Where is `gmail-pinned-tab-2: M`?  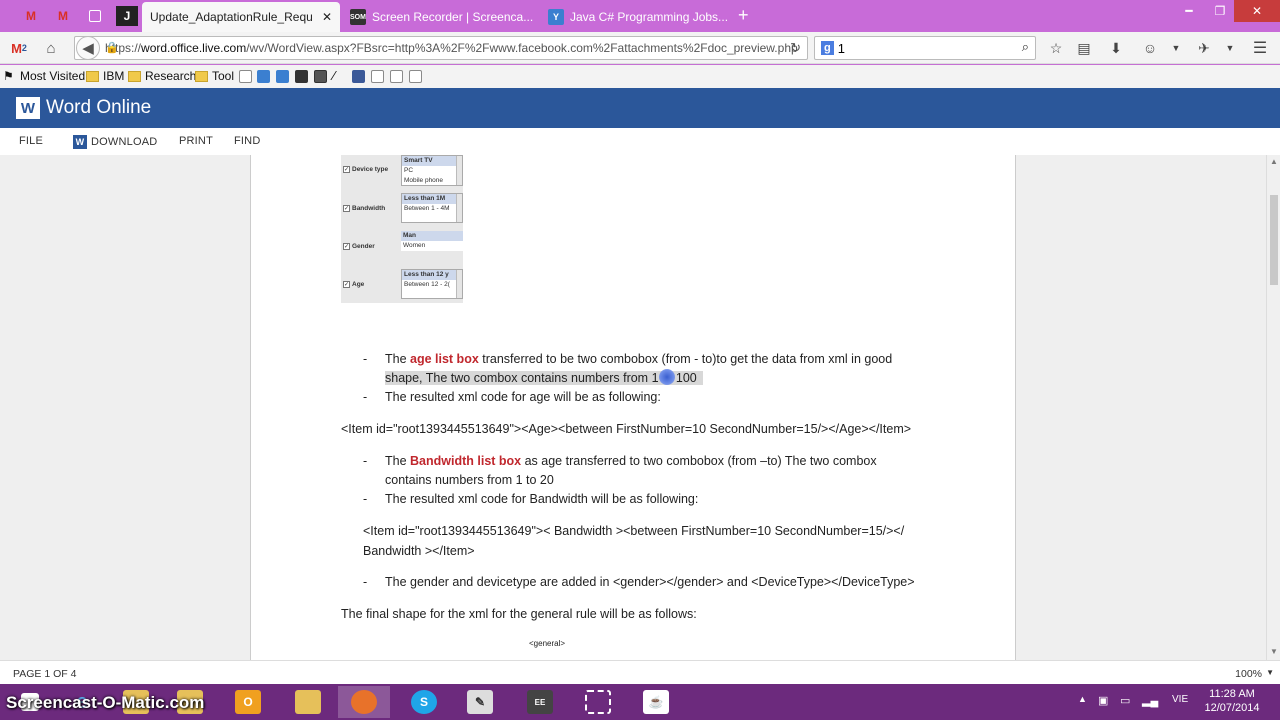
gmail-pinned-tab-2: M is located at coordinates (63, 16).